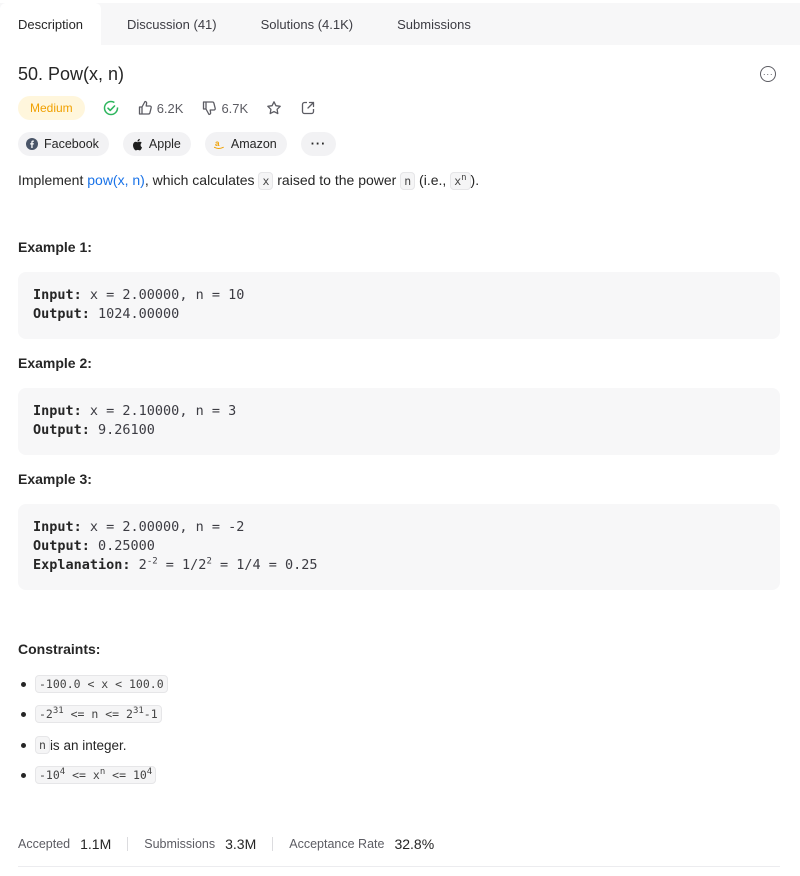 The image size is (800, 876). I want to click on title-row: 50. Pow(x, n) ···, so click(399, 74).